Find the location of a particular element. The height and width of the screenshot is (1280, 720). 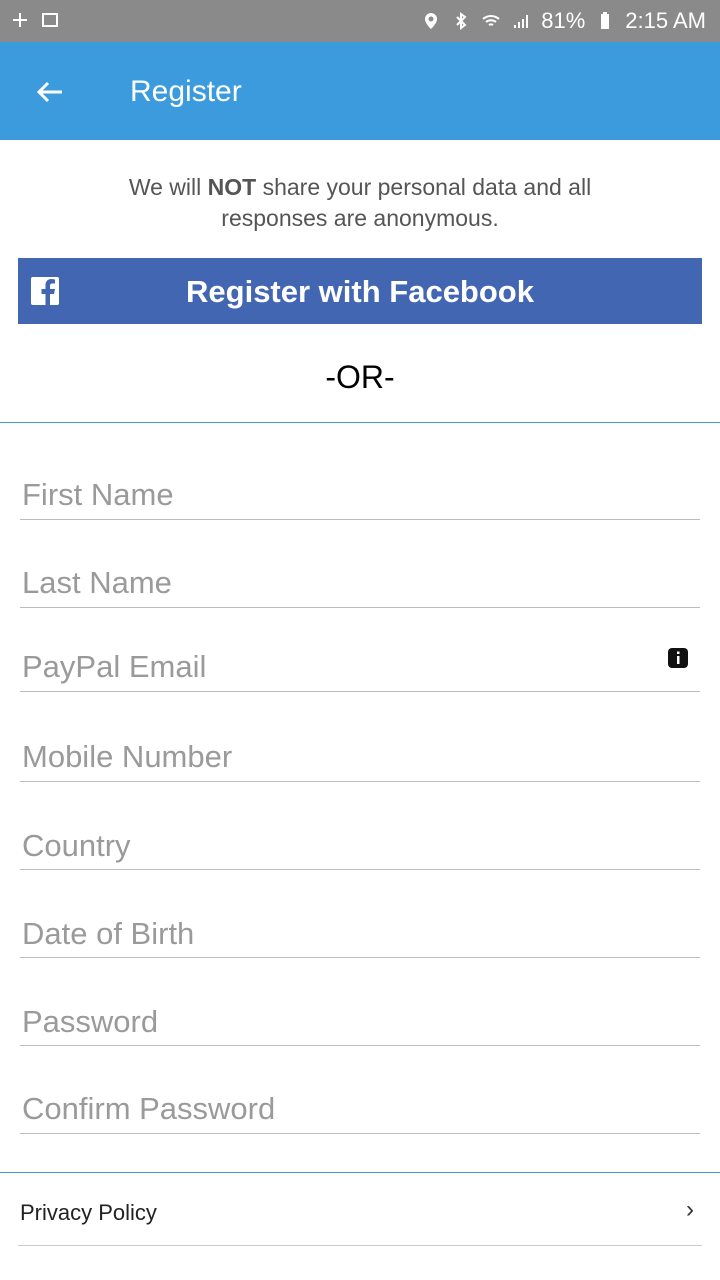

screenshot-icon is located at coordinates (50, 20).